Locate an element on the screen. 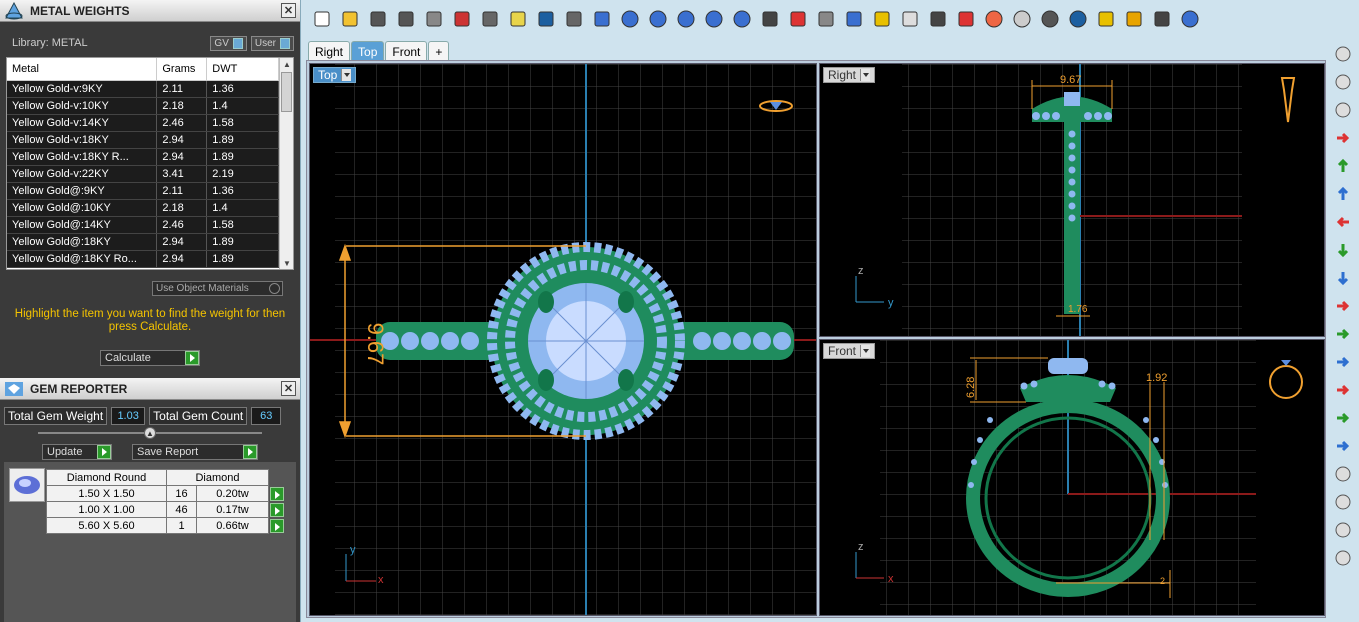 Image resolution: width=1359 pixels, height=622 pixels. car-button is located at coordinates (797, 19).